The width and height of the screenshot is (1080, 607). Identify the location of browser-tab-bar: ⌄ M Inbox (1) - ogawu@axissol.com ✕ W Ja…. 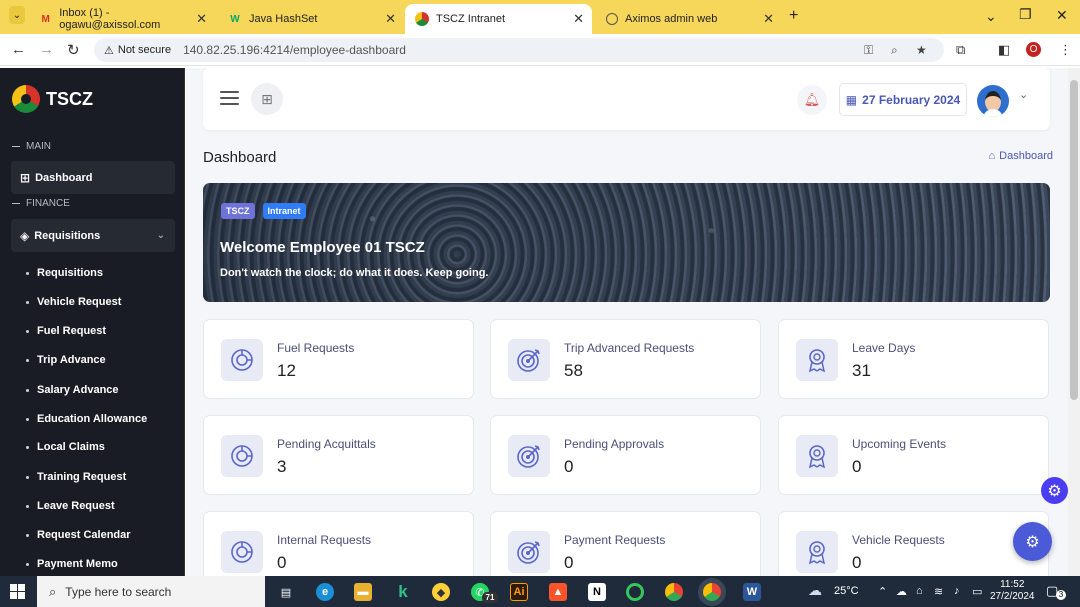
(540, 17).